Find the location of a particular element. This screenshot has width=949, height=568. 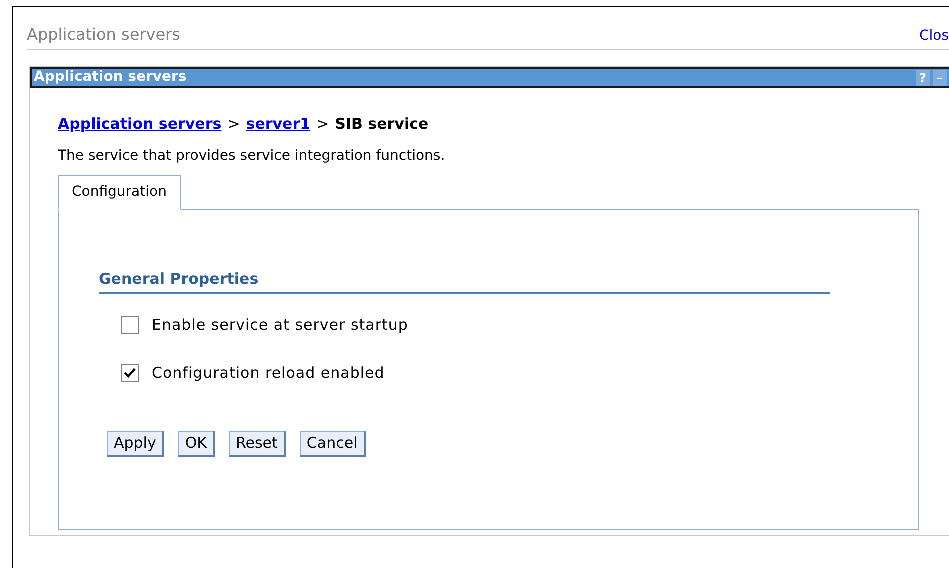

action-button: Reset is located at coordinates (257, 443).